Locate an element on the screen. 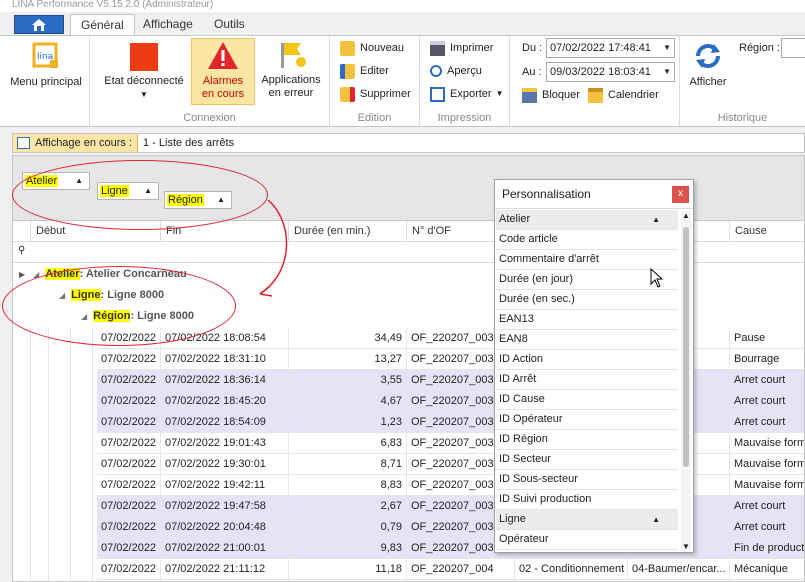  menu-principal-button: lina Menu principal is located at coordinates (46, 63).